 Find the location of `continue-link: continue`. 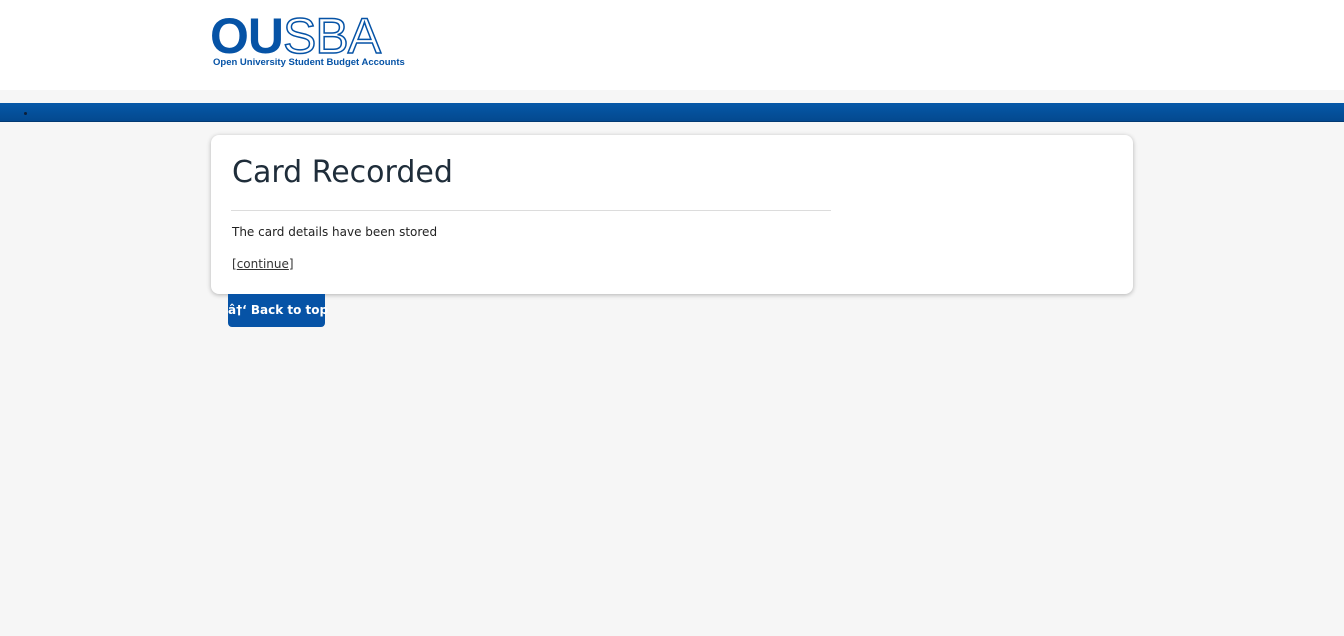

continue-link: continue is located at coordinates (263, 264).